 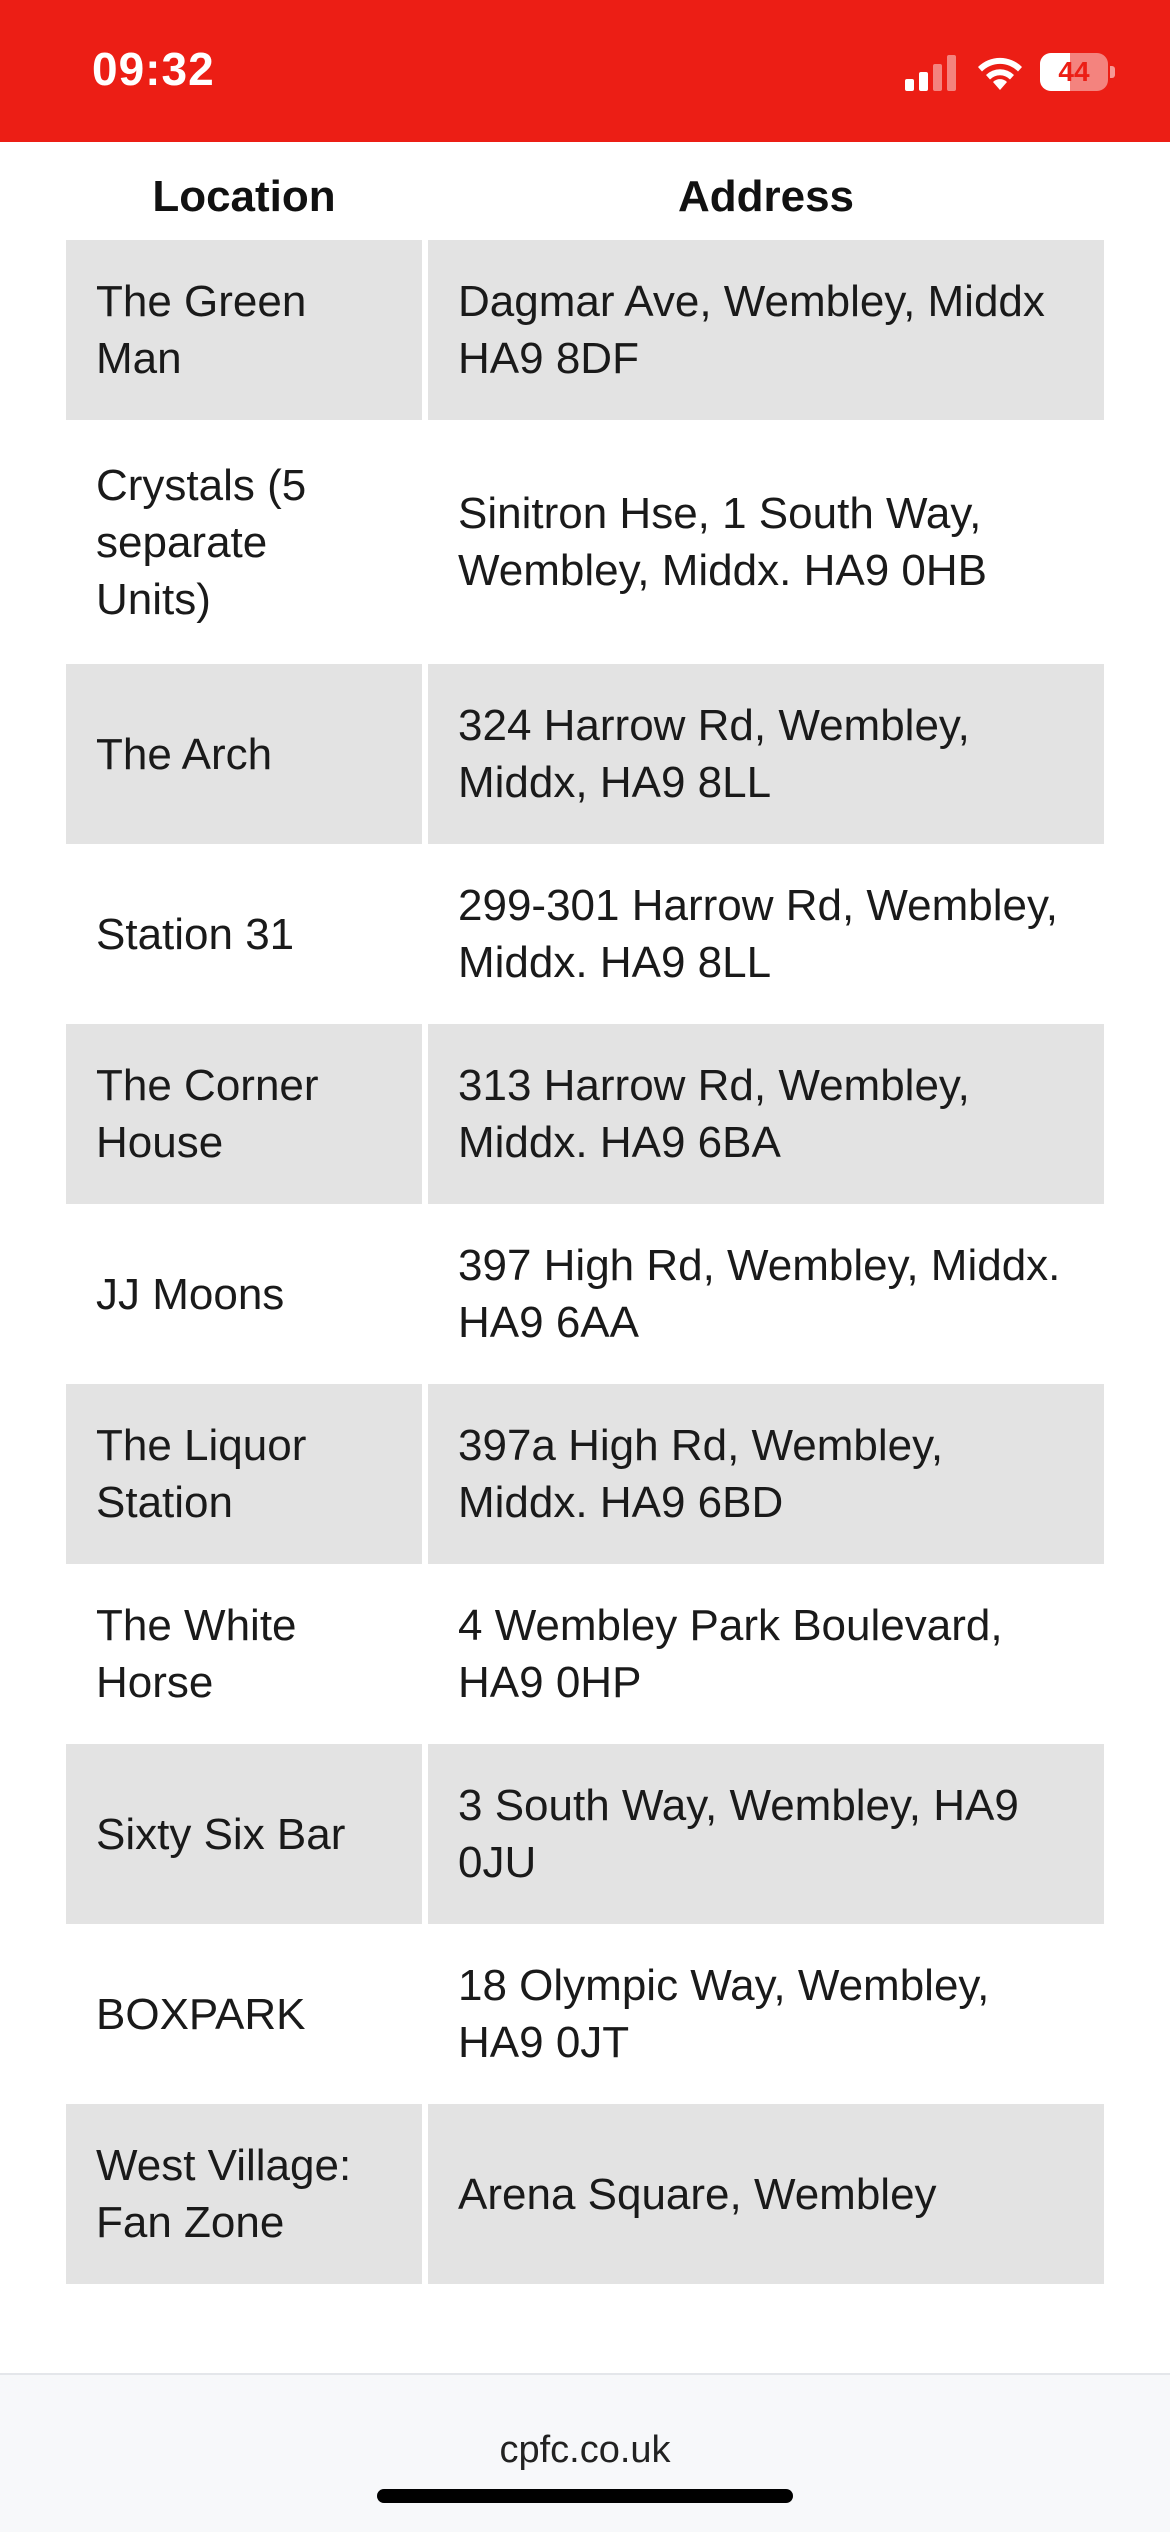 What do you see at coordinates (244, 1474) in the screenshot?
I see `location-cell: The Liquor Station` at bounding box center [244, 1474].